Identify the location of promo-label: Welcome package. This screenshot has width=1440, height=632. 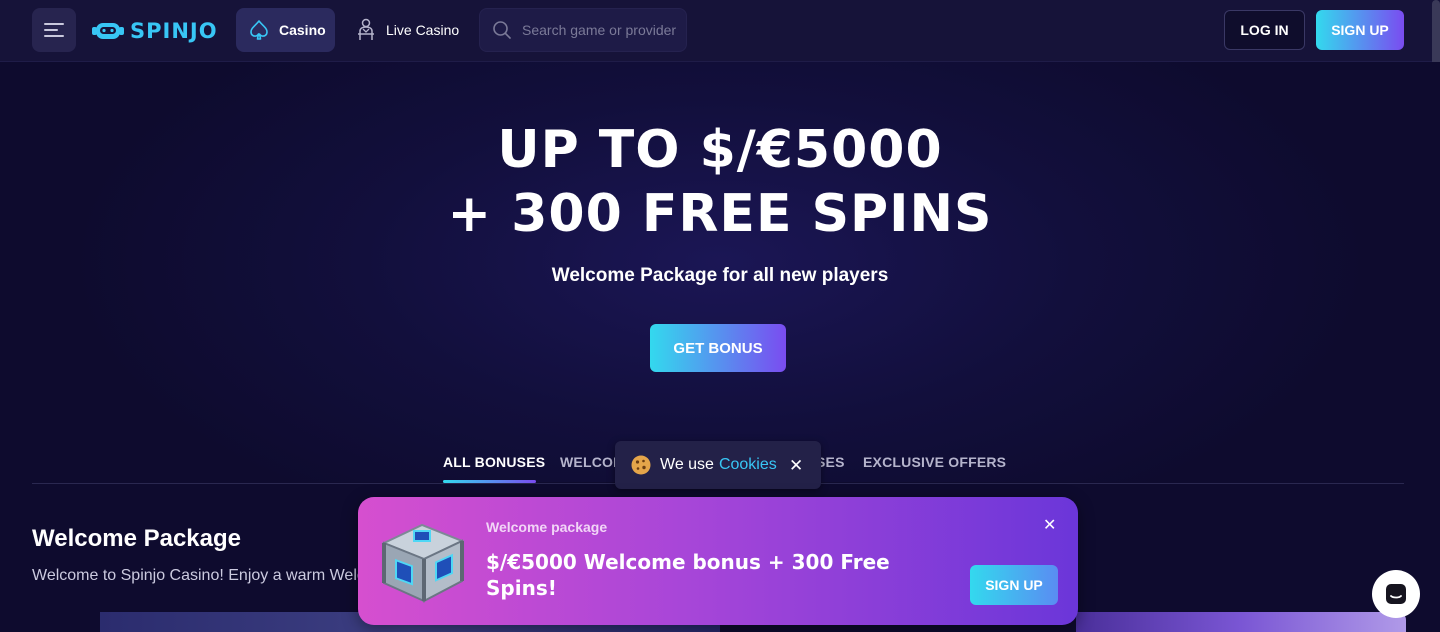
(547, 527).